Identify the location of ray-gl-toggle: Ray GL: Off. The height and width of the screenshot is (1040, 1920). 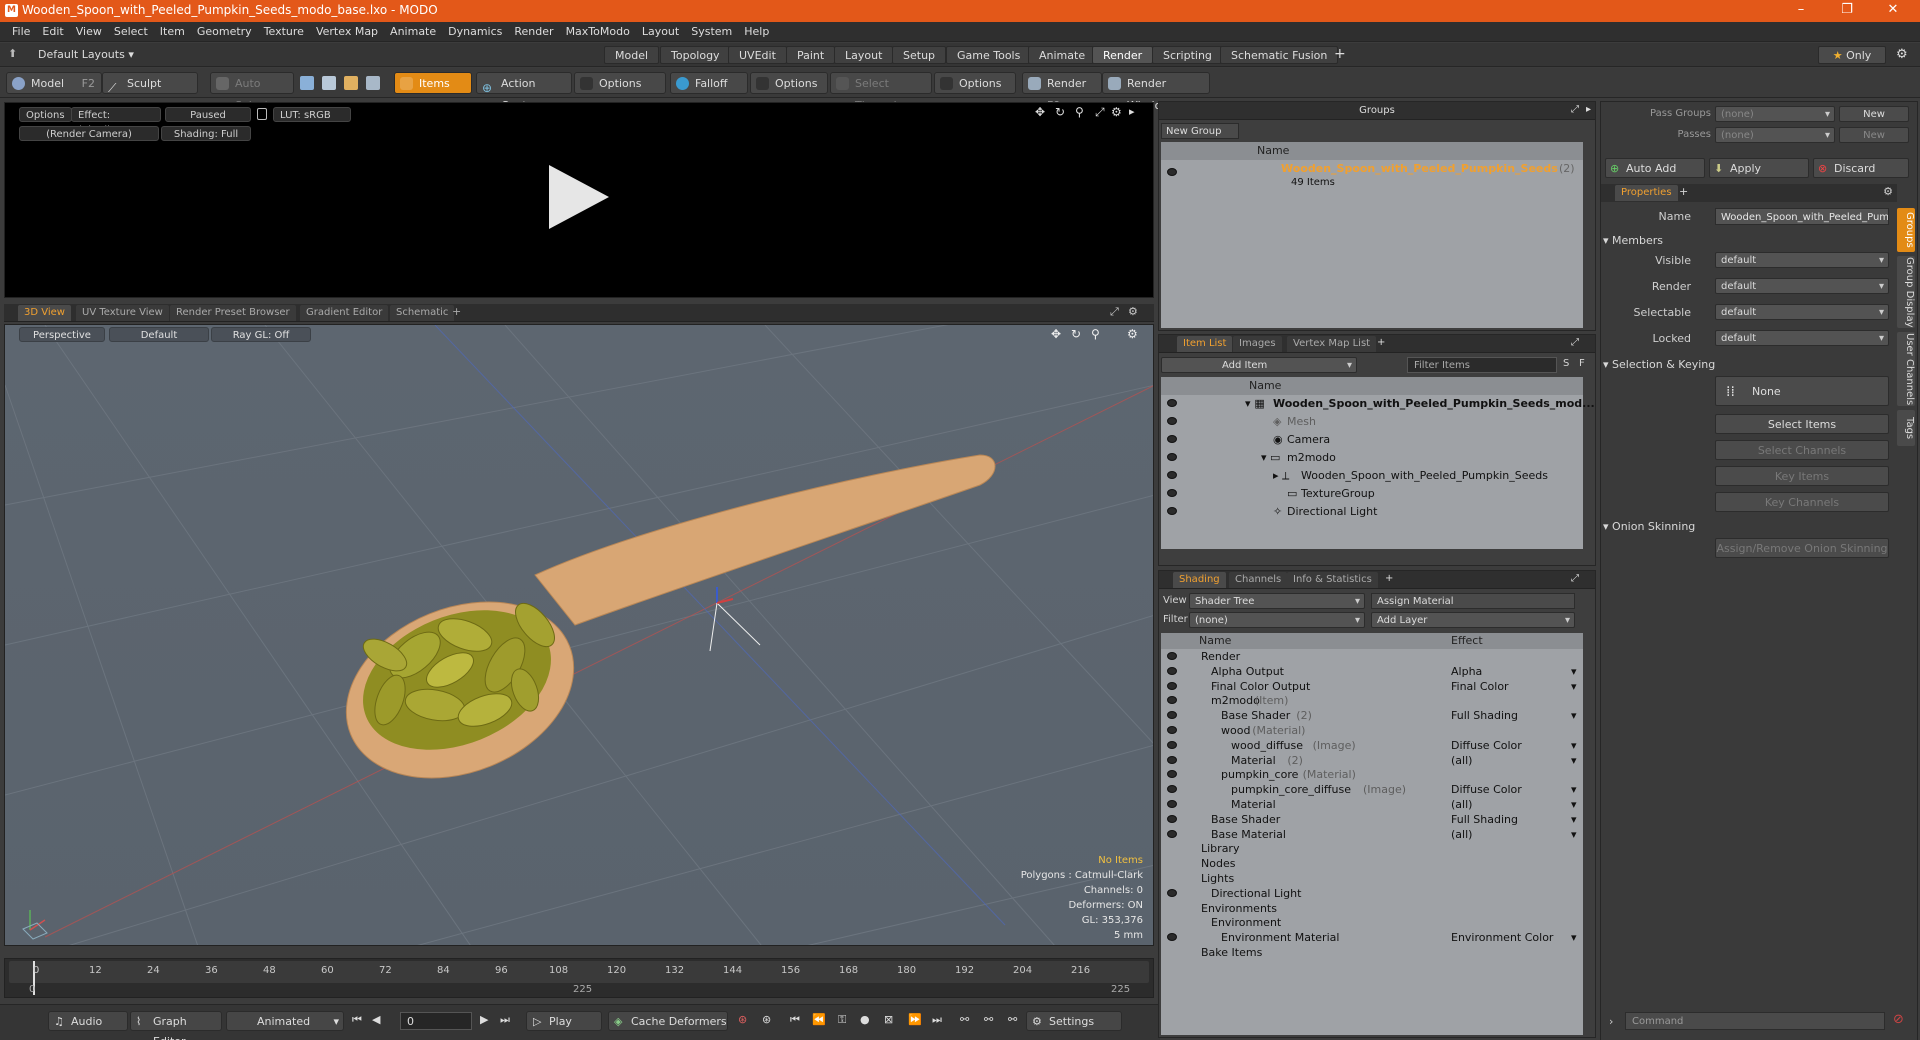
(261, 334).